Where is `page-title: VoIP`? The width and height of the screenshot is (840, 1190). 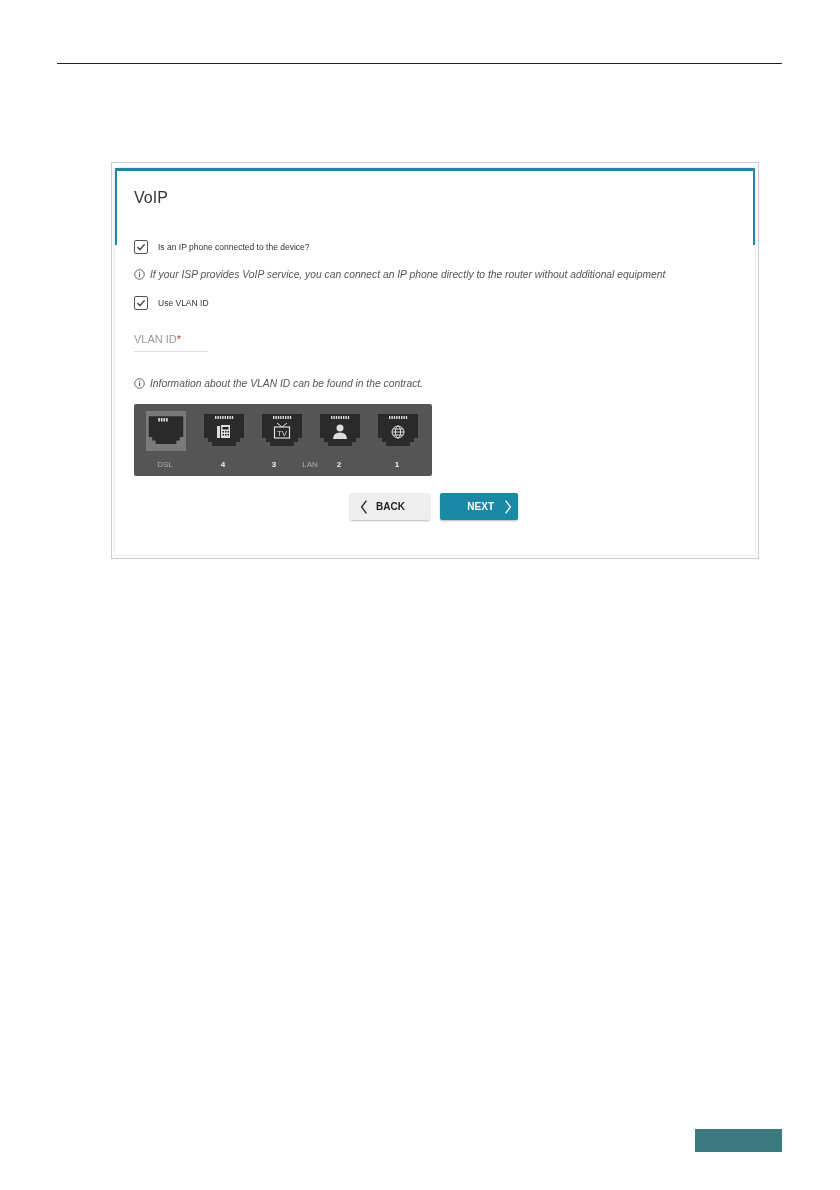
page-title: VoIP is located at coordinates (151, 198).